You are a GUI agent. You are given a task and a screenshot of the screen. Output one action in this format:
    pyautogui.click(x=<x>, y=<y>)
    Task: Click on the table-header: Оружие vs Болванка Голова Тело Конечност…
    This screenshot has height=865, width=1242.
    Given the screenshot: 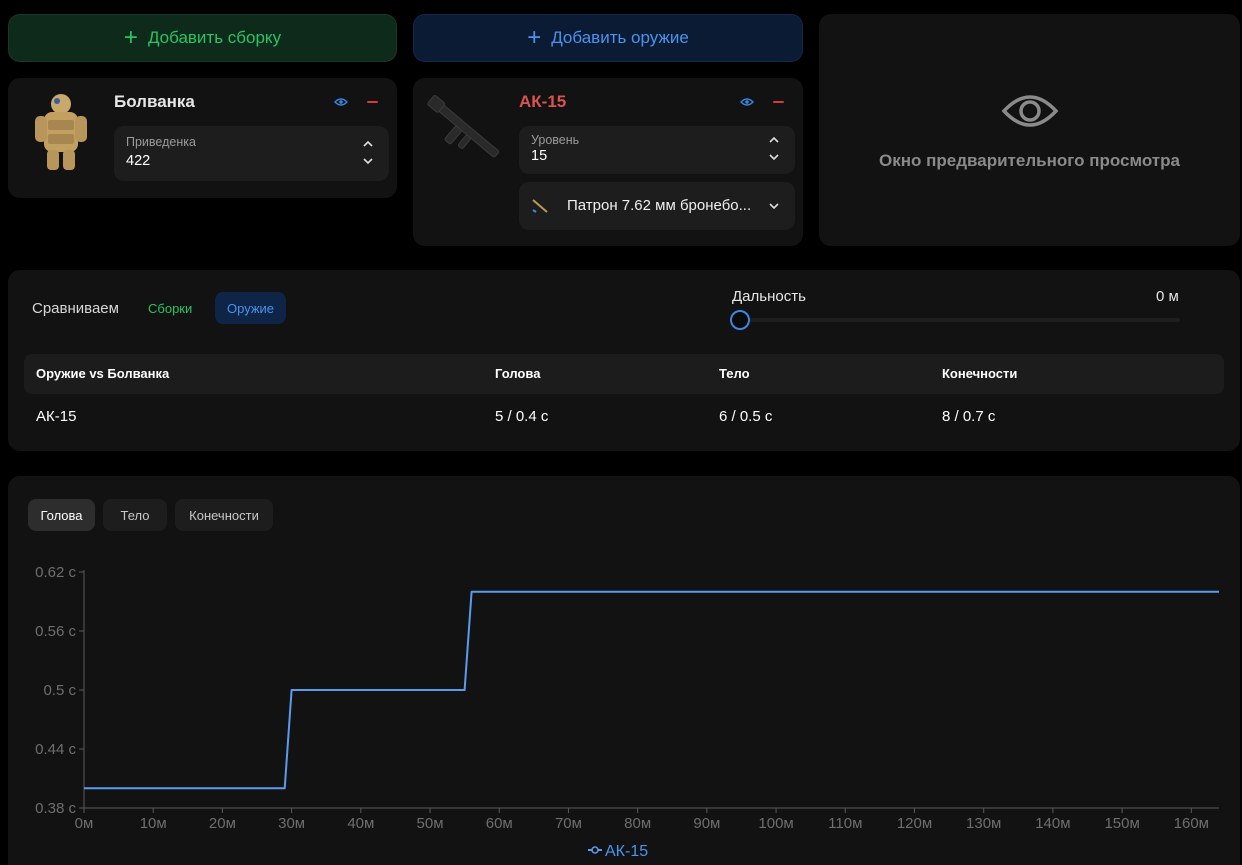 What is the action you would take?
    pyautogui.click(x=624, y=374)
    